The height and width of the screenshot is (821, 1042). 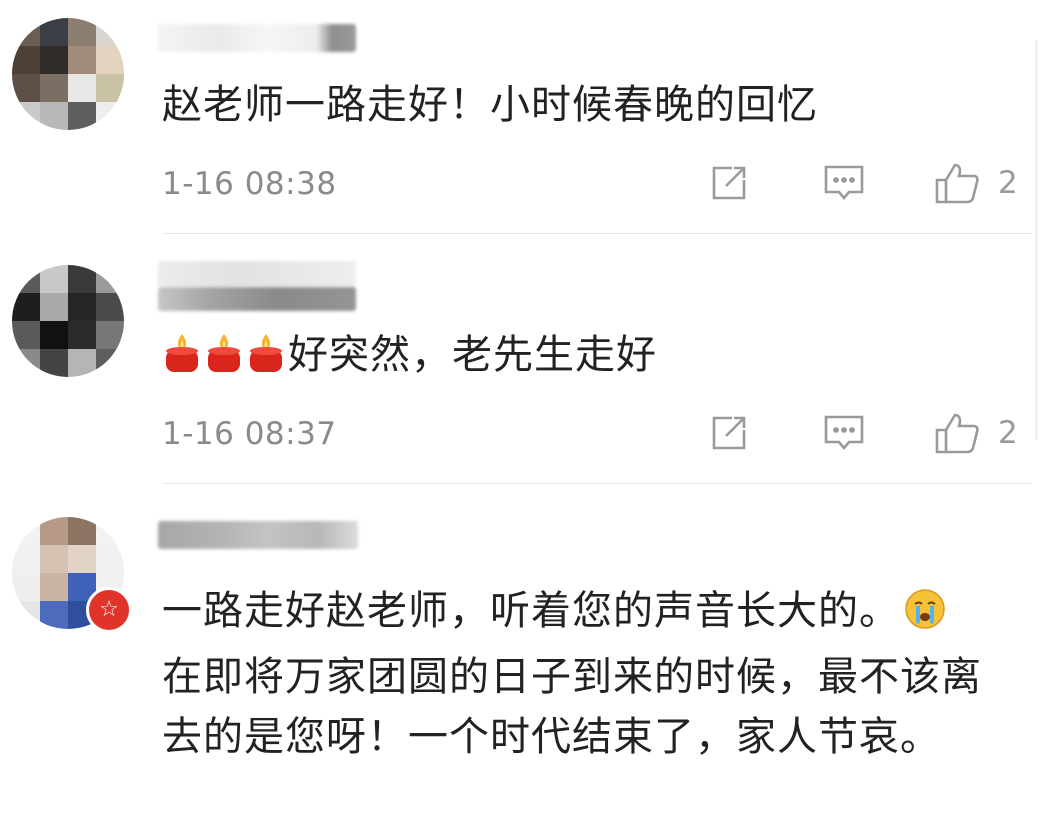 I want to click on comment-text-body: 一路走好赵老师，听着您的声音长大的。, so click(x=531, y=611).